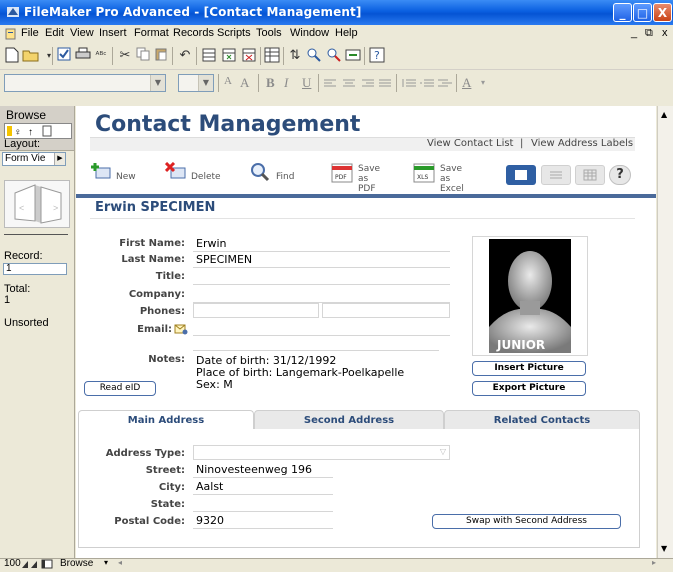 The image size is (673, 572). I want to click on header-divider, so click(366, 196).